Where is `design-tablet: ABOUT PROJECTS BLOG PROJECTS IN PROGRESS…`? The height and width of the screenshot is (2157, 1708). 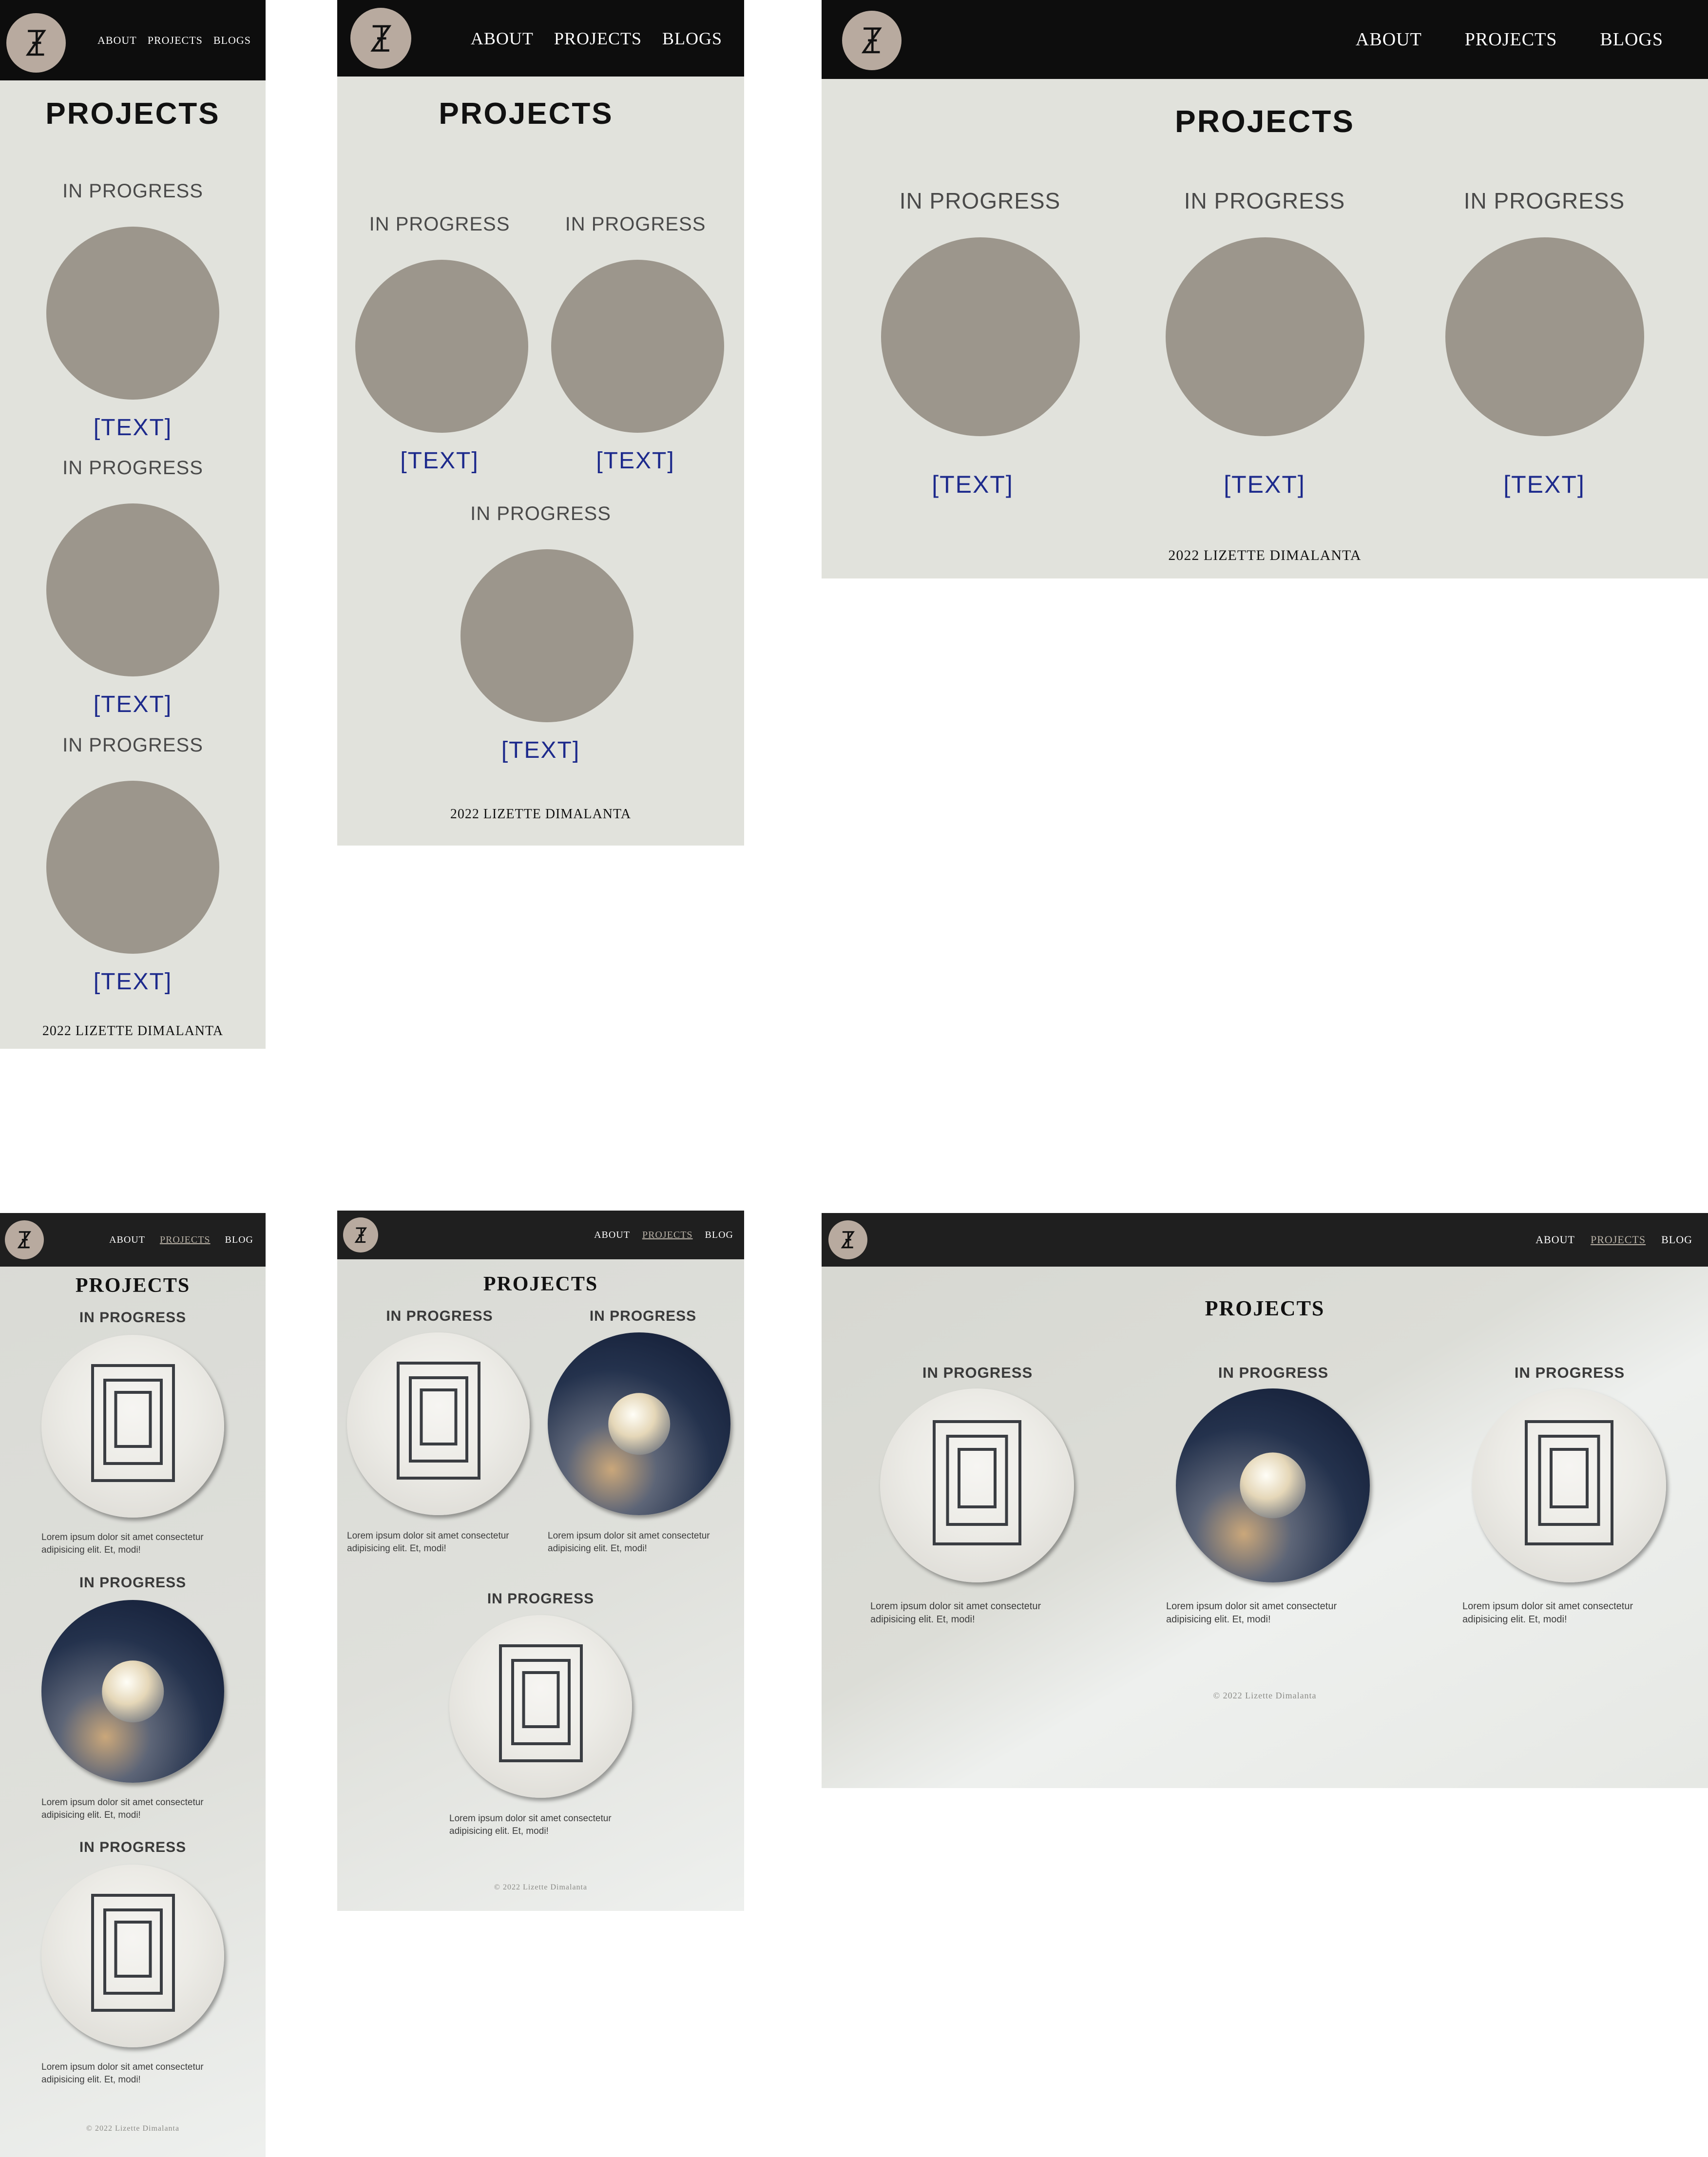 design-tablet: ABOUT PROJECTS BLOG PROJECTS IN PROGRESS… is located at coordinates (540, 1561).